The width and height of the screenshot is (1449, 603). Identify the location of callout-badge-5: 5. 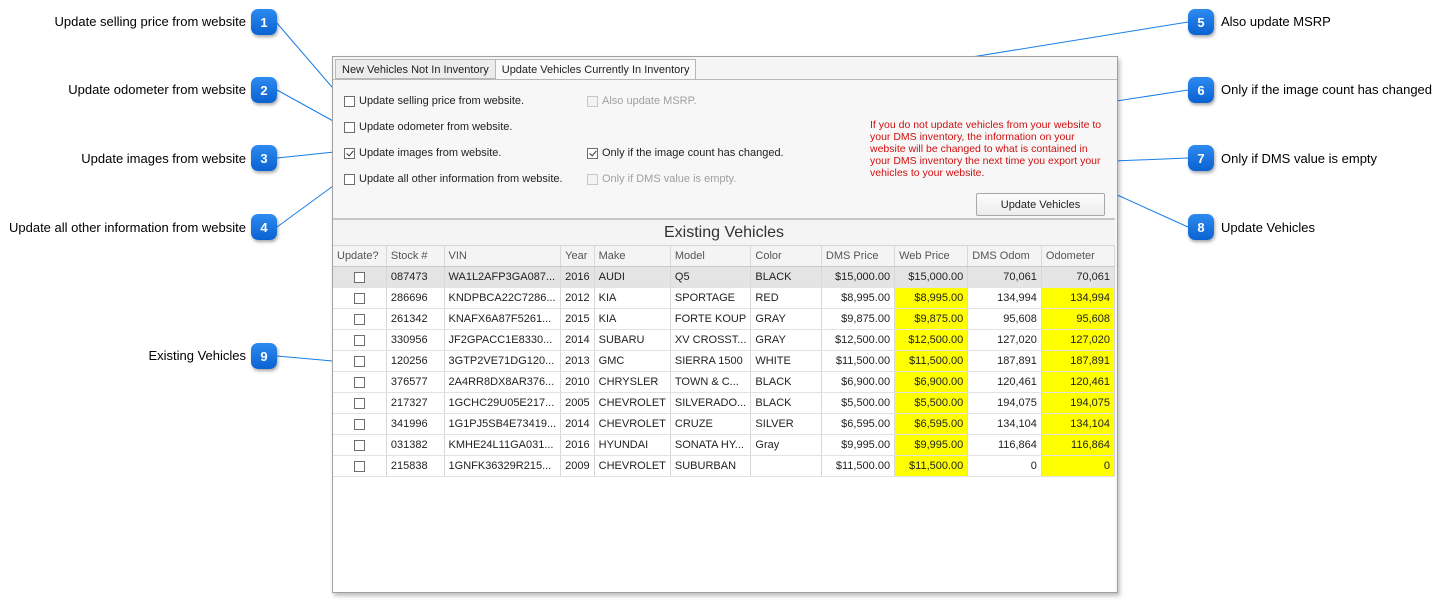
(1201, 22).